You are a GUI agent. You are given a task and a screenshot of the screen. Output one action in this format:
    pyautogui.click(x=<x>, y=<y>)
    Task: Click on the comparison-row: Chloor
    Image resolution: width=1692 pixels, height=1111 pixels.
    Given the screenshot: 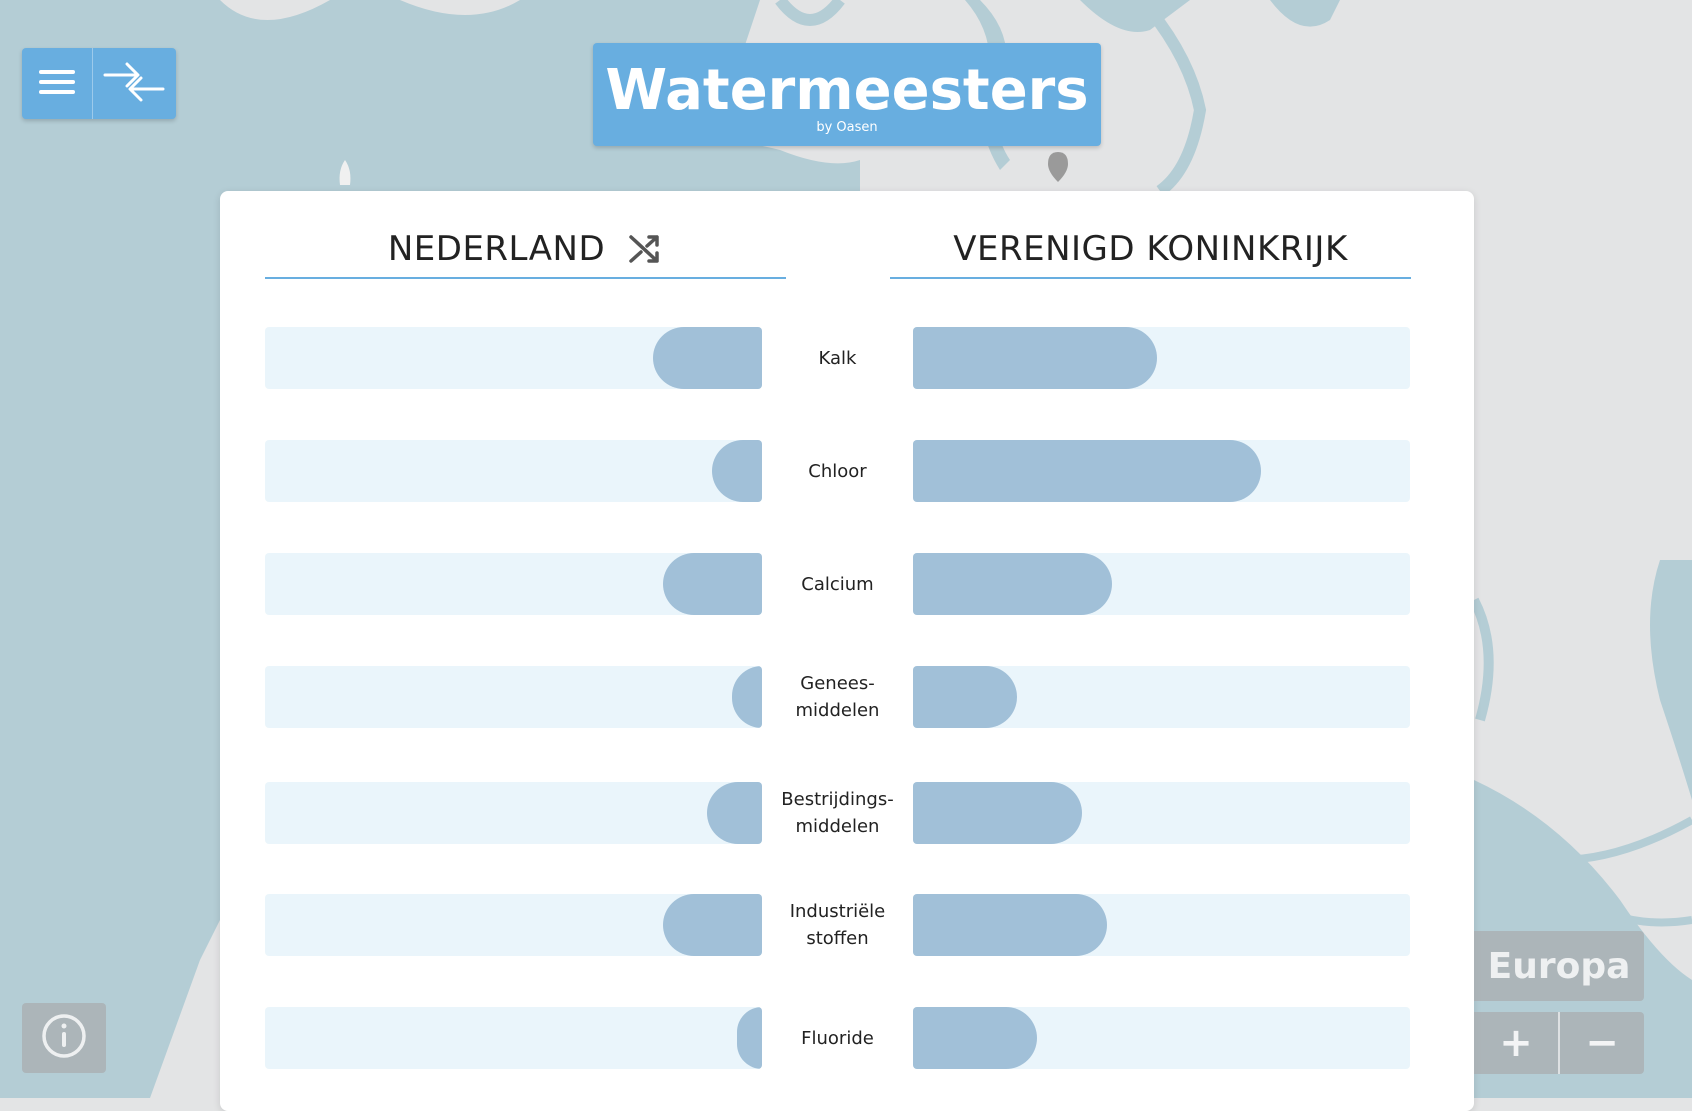 What is the action you would take?
    pyautogui.click(x=847, y=471)
    